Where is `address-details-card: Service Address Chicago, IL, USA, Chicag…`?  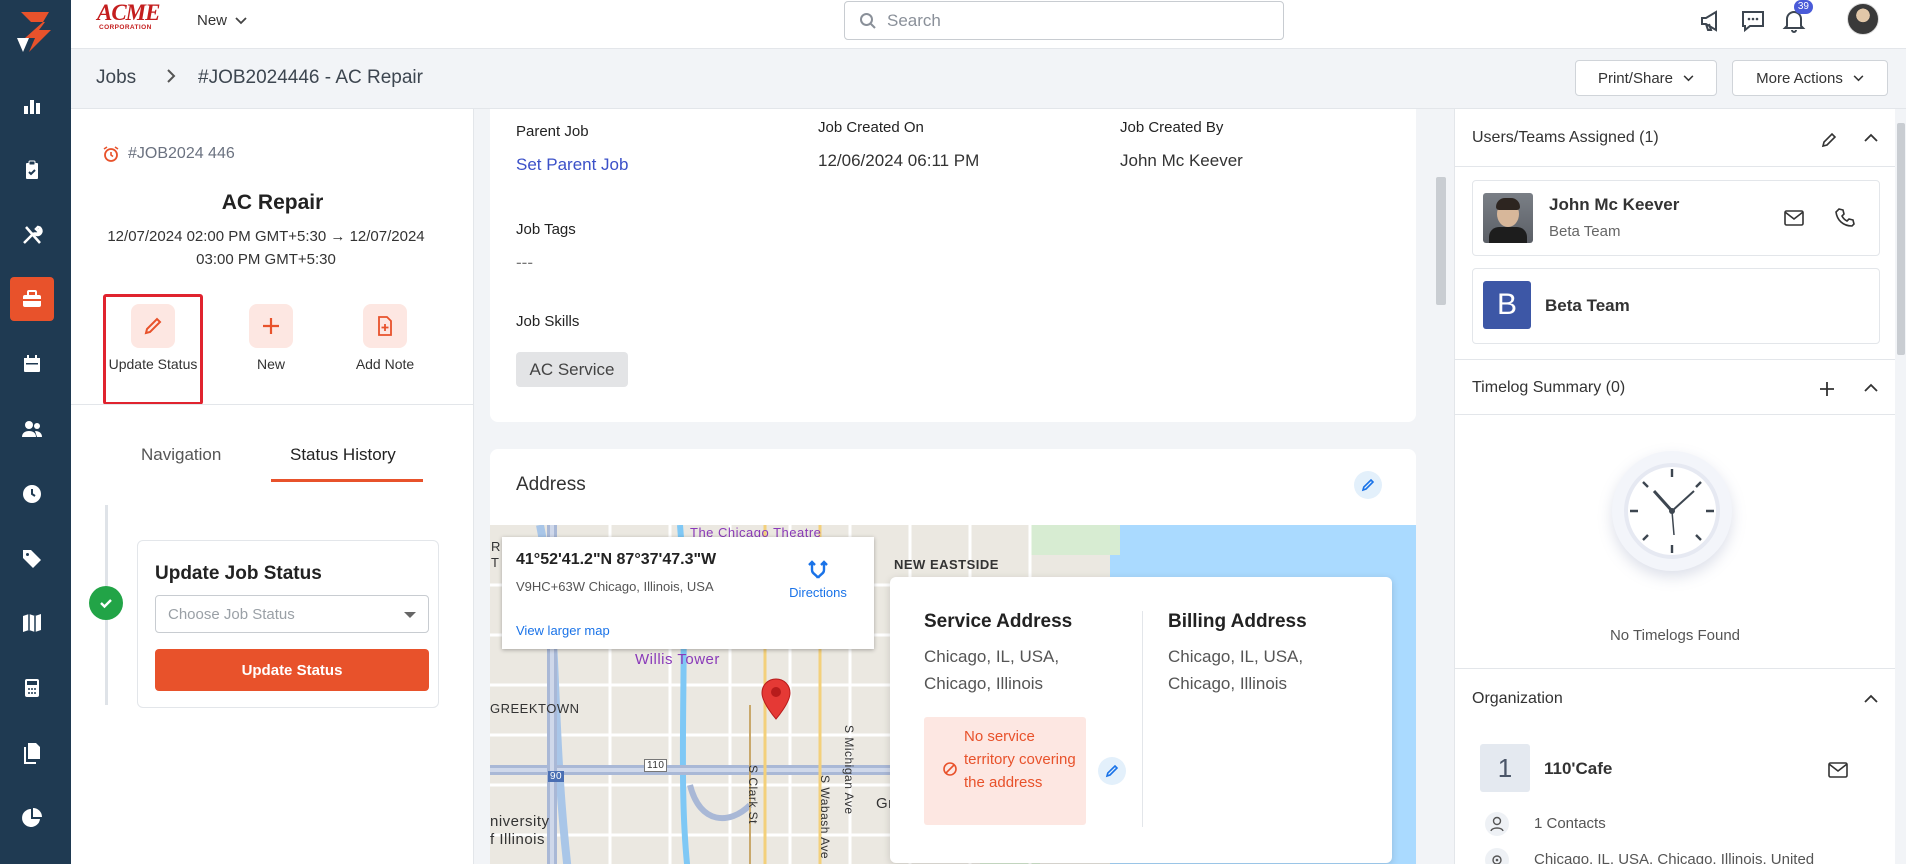 address-details-card: Service Address Chicago, IL, USA, Chicag… is located at coordinates (1141, 720).